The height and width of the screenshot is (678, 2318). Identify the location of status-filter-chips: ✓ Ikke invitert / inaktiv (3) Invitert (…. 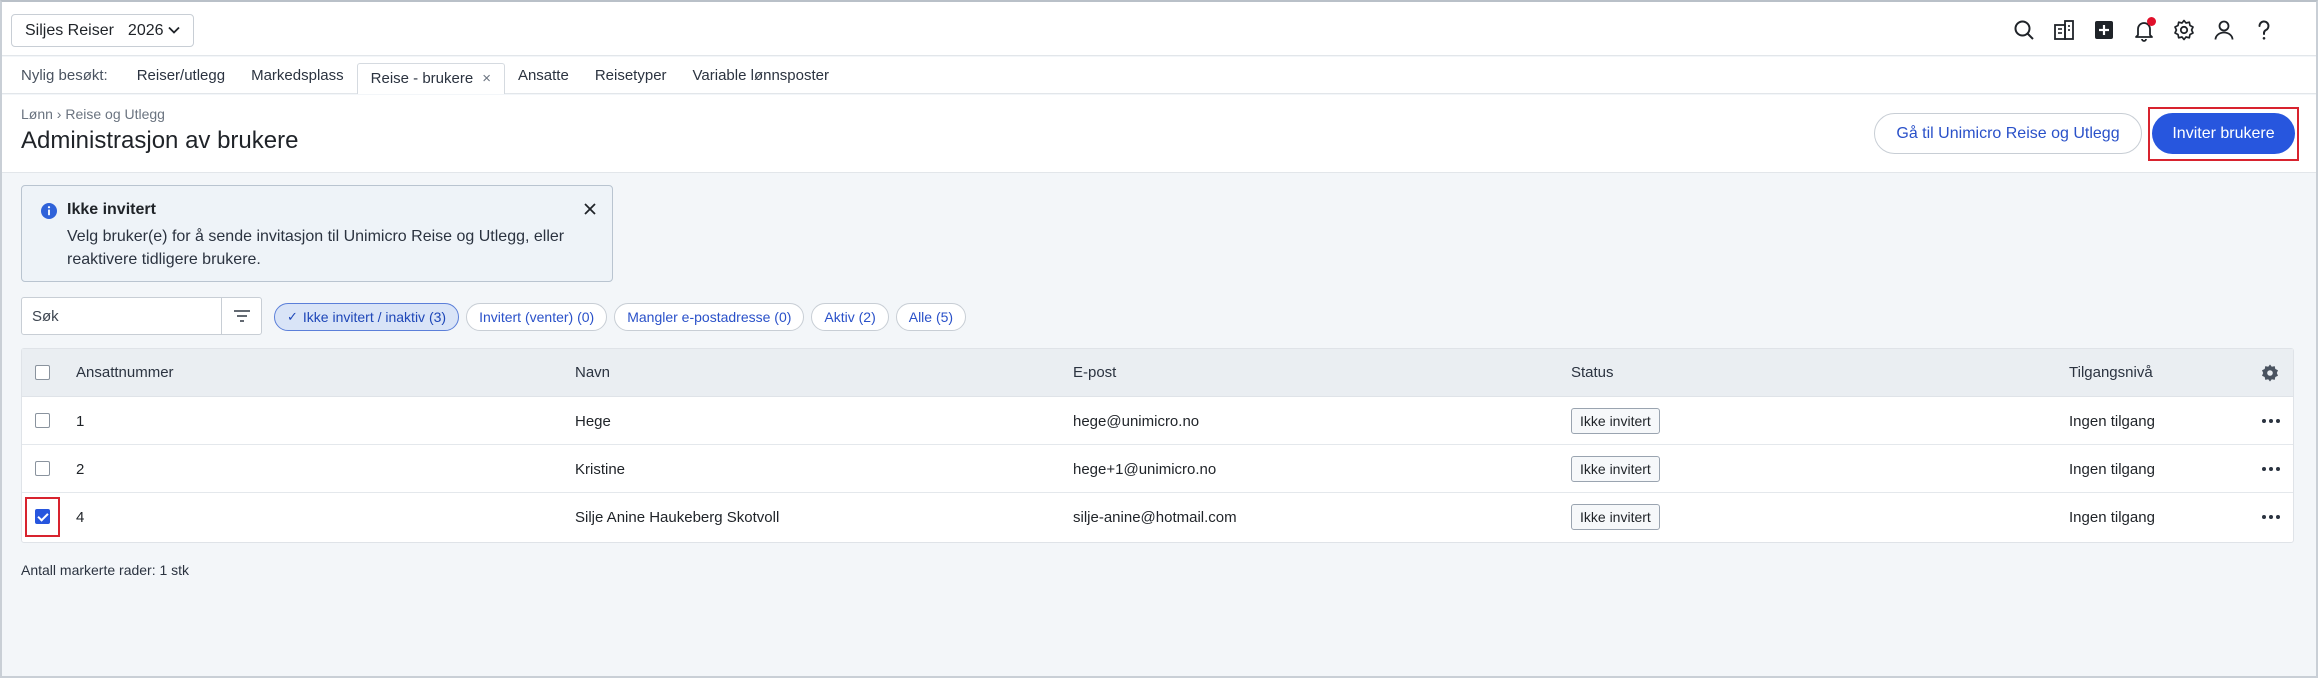
(620, 317).